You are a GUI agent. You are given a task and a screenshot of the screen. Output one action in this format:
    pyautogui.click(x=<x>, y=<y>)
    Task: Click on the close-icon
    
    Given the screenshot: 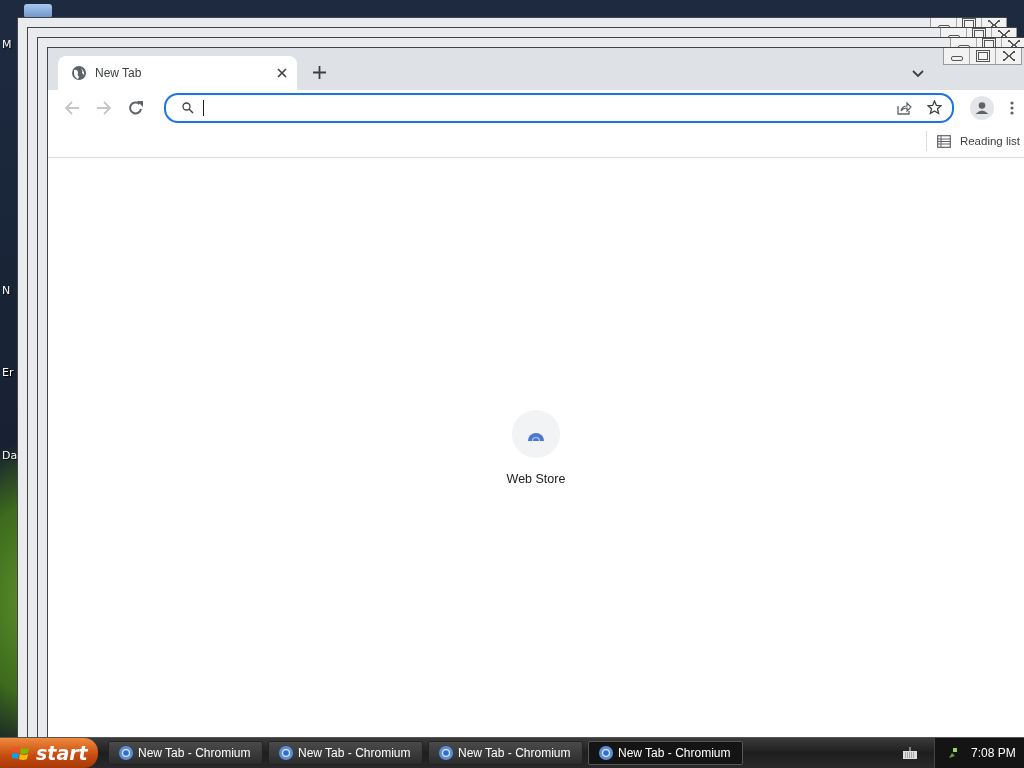 What is the action you would take?
    pyautogui.click(x=282, y=73)
    